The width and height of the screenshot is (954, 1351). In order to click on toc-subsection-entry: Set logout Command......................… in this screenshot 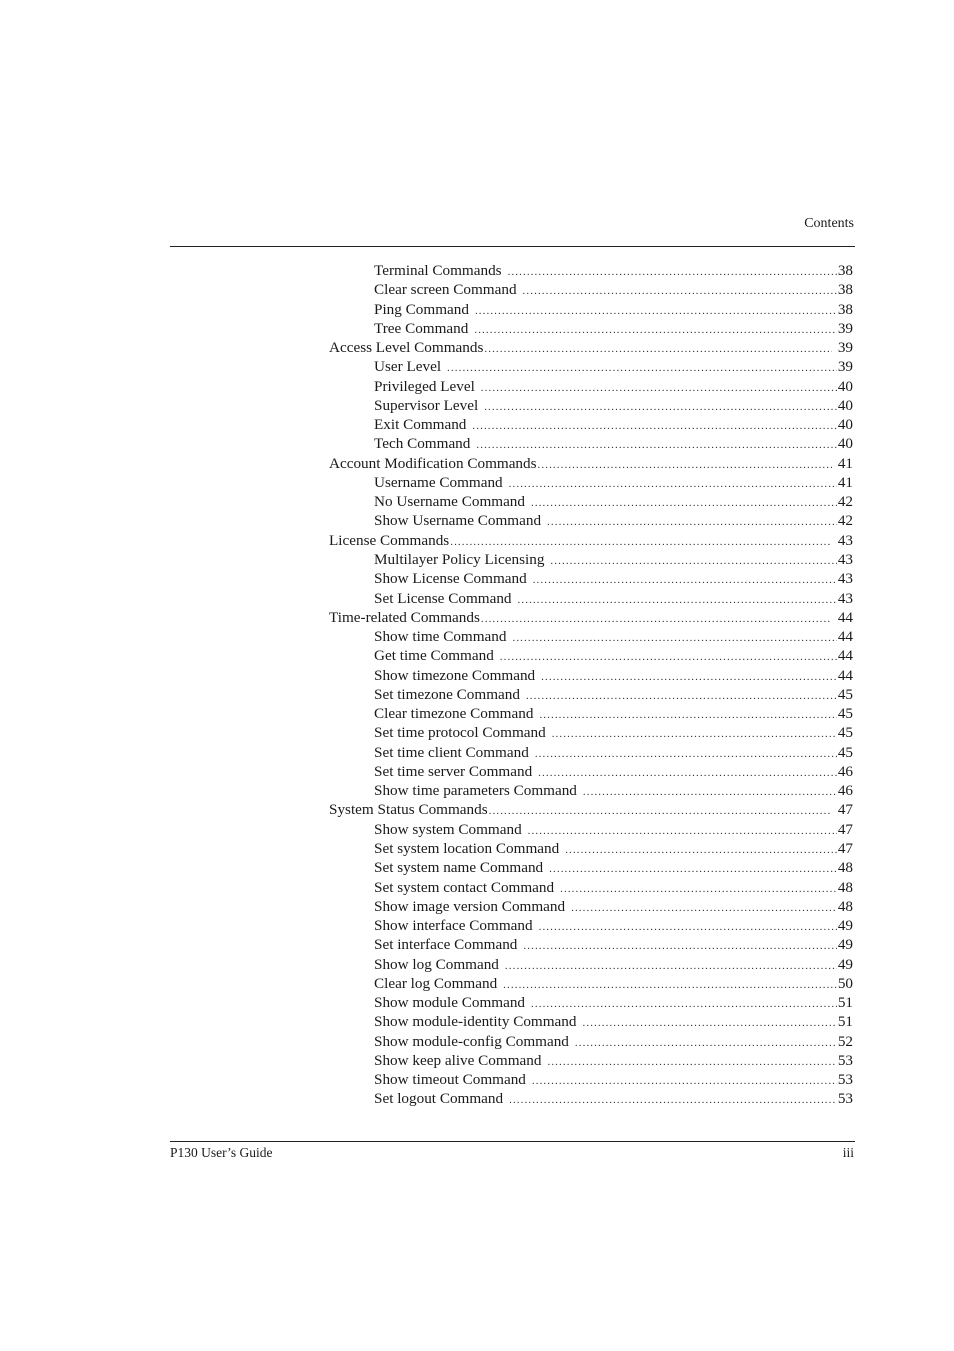, I will do `click(591, 1098)`.